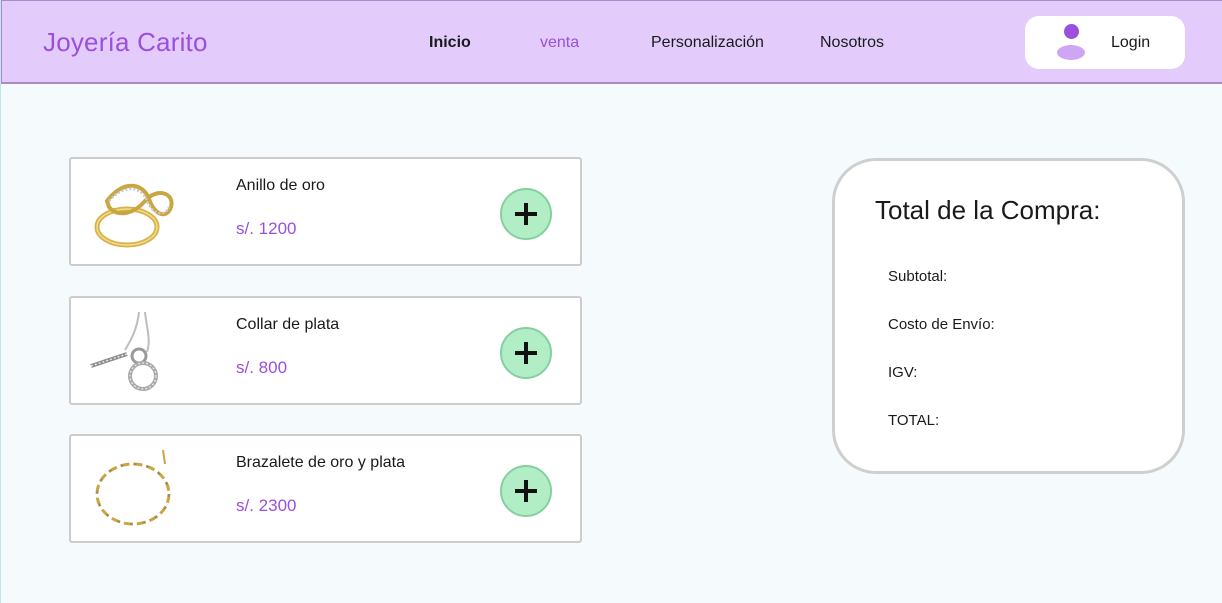 The image size is (1222, 603). Describe the element at coordinates (914, 420) in the screenshot. I see `total-label: TOTAL:` at that location.